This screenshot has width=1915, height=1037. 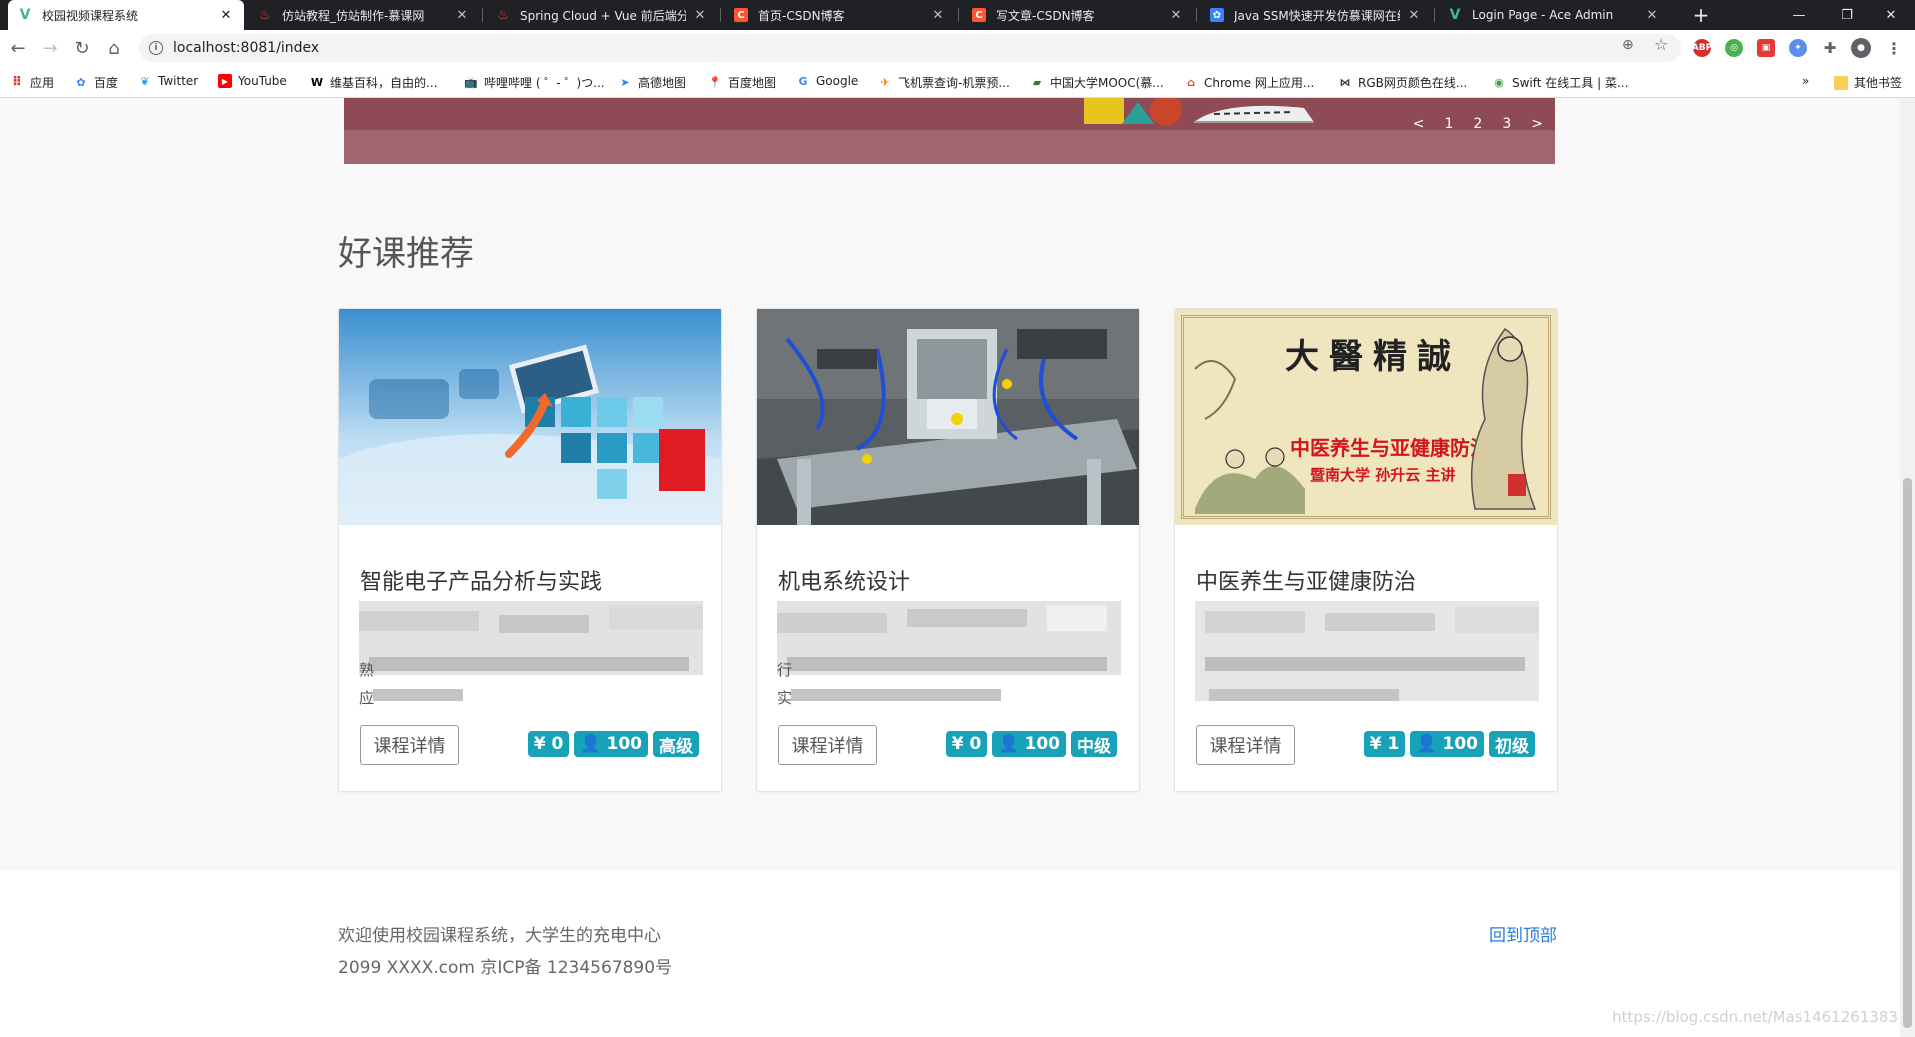 What do you see at coordinates (785, 670) in the screenshot?
I see `description-snippet: 行` at bounding box center [785, 670].